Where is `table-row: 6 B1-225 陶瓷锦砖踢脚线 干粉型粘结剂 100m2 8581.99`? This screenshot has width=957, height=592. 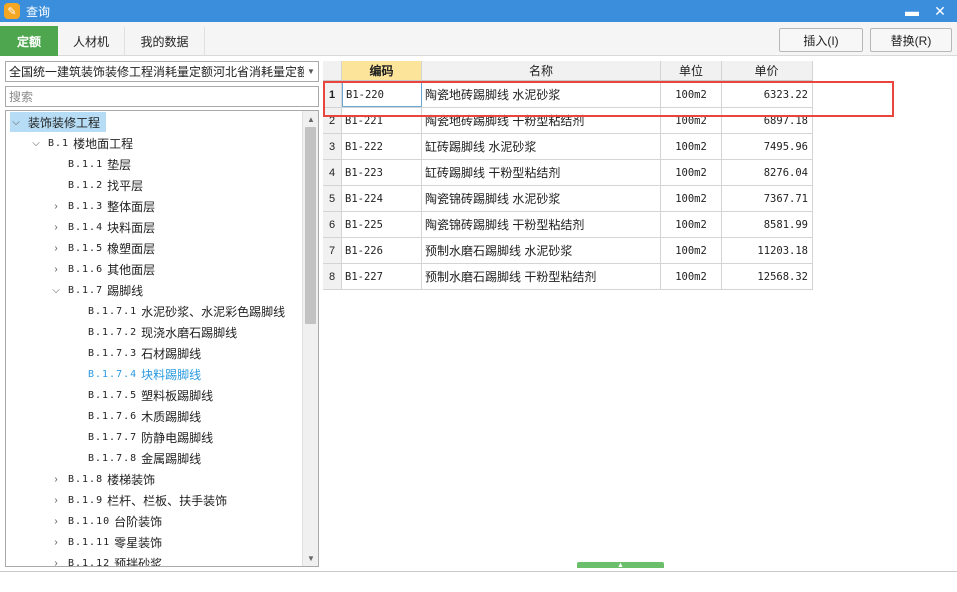 table-row: 6 B1-225 陶瓷锦砖踢脚线 干粉型粘结剂 100m2 8581.99 is located at coordinates (568, 225).